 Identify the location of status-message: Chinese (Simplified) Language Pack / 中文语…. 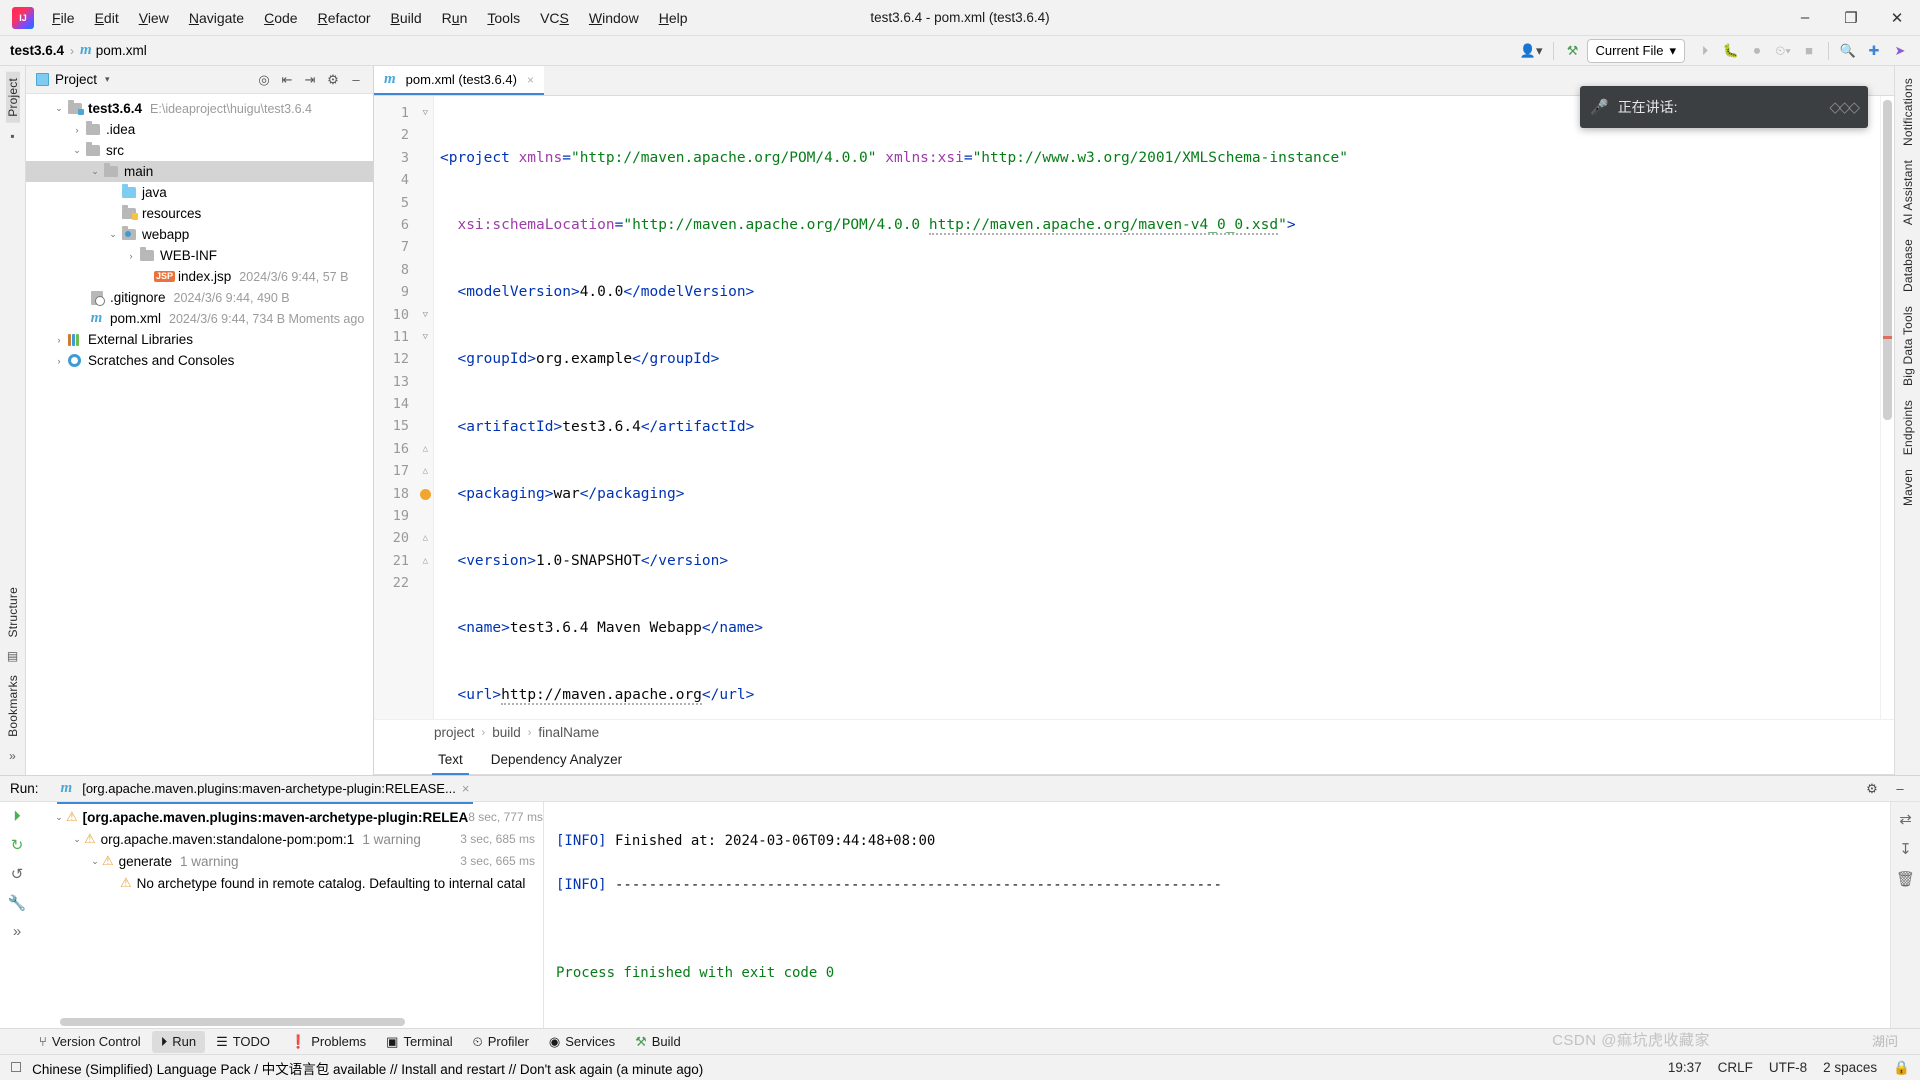
(367, 1068).